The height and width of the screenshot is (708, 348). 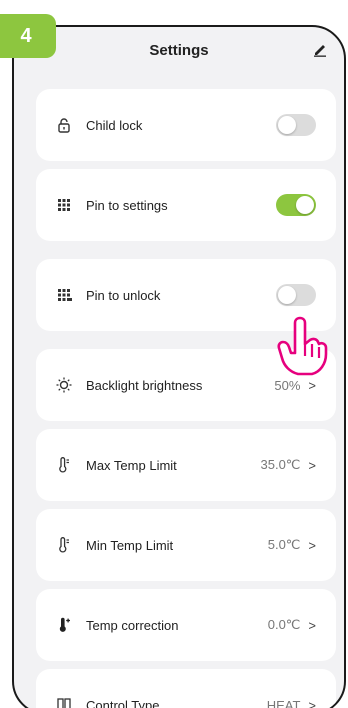 I want to click on setting-label: Min Temp Limit, so click(x=130, y=545).